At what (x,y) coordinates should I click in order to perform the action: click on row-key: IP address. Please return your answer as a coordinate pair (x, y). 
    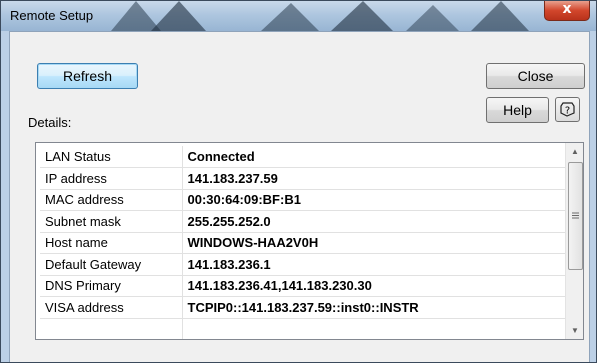
    Looking at the image, I should click on (111, 178).